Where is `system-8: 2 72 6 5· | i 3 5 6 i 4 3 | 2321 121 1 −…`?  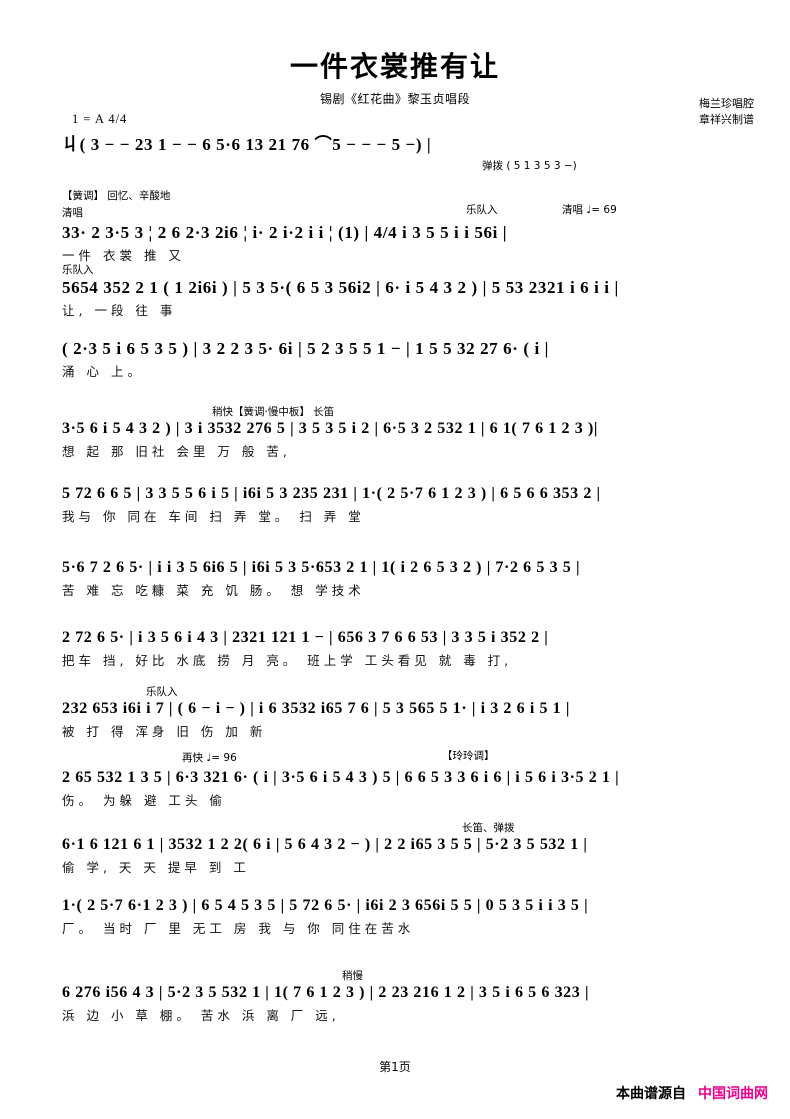 system-8: 2 72 6 5· | i 3 5 6 i 4 3 | 2321 121 1 −… is located at coordinates (420, 649).